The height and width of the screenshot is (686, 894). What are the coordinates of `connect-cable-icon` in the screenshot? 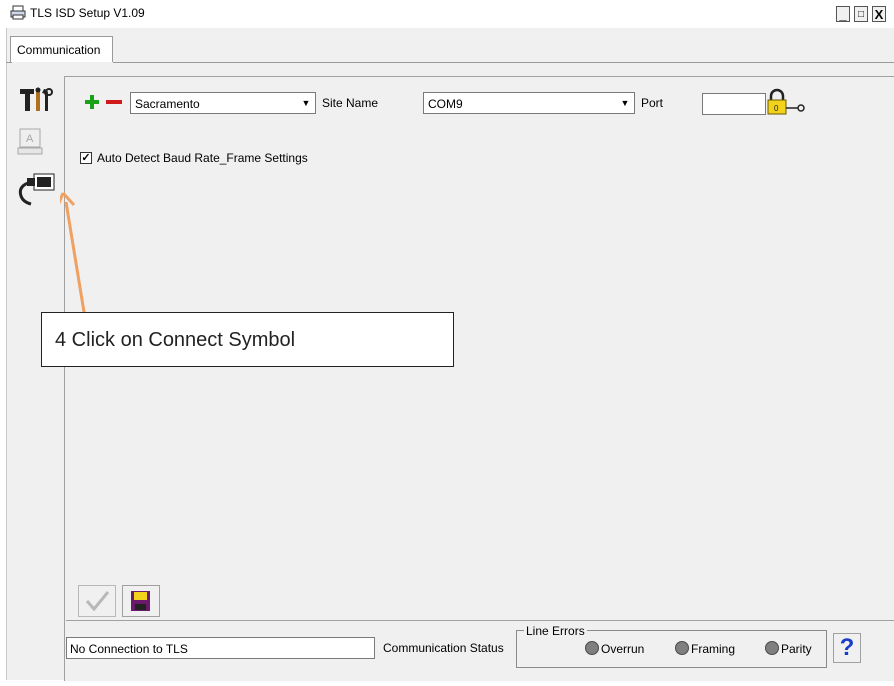 It's located at (36, 189).